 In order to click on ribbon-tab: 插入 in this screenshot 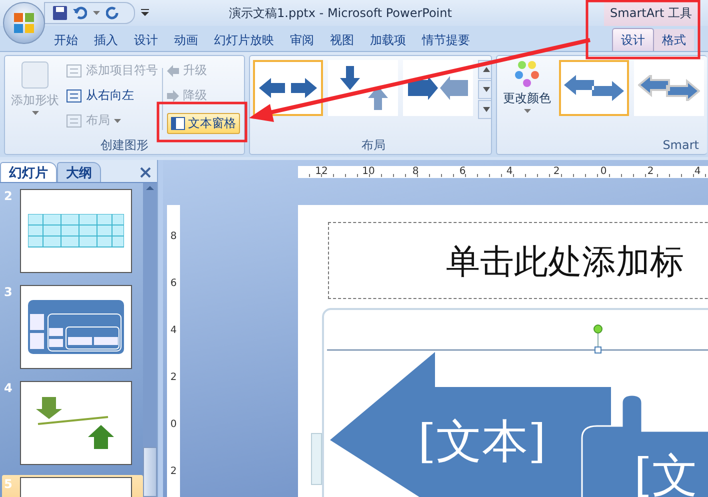, I will do `click(106, 40)`.